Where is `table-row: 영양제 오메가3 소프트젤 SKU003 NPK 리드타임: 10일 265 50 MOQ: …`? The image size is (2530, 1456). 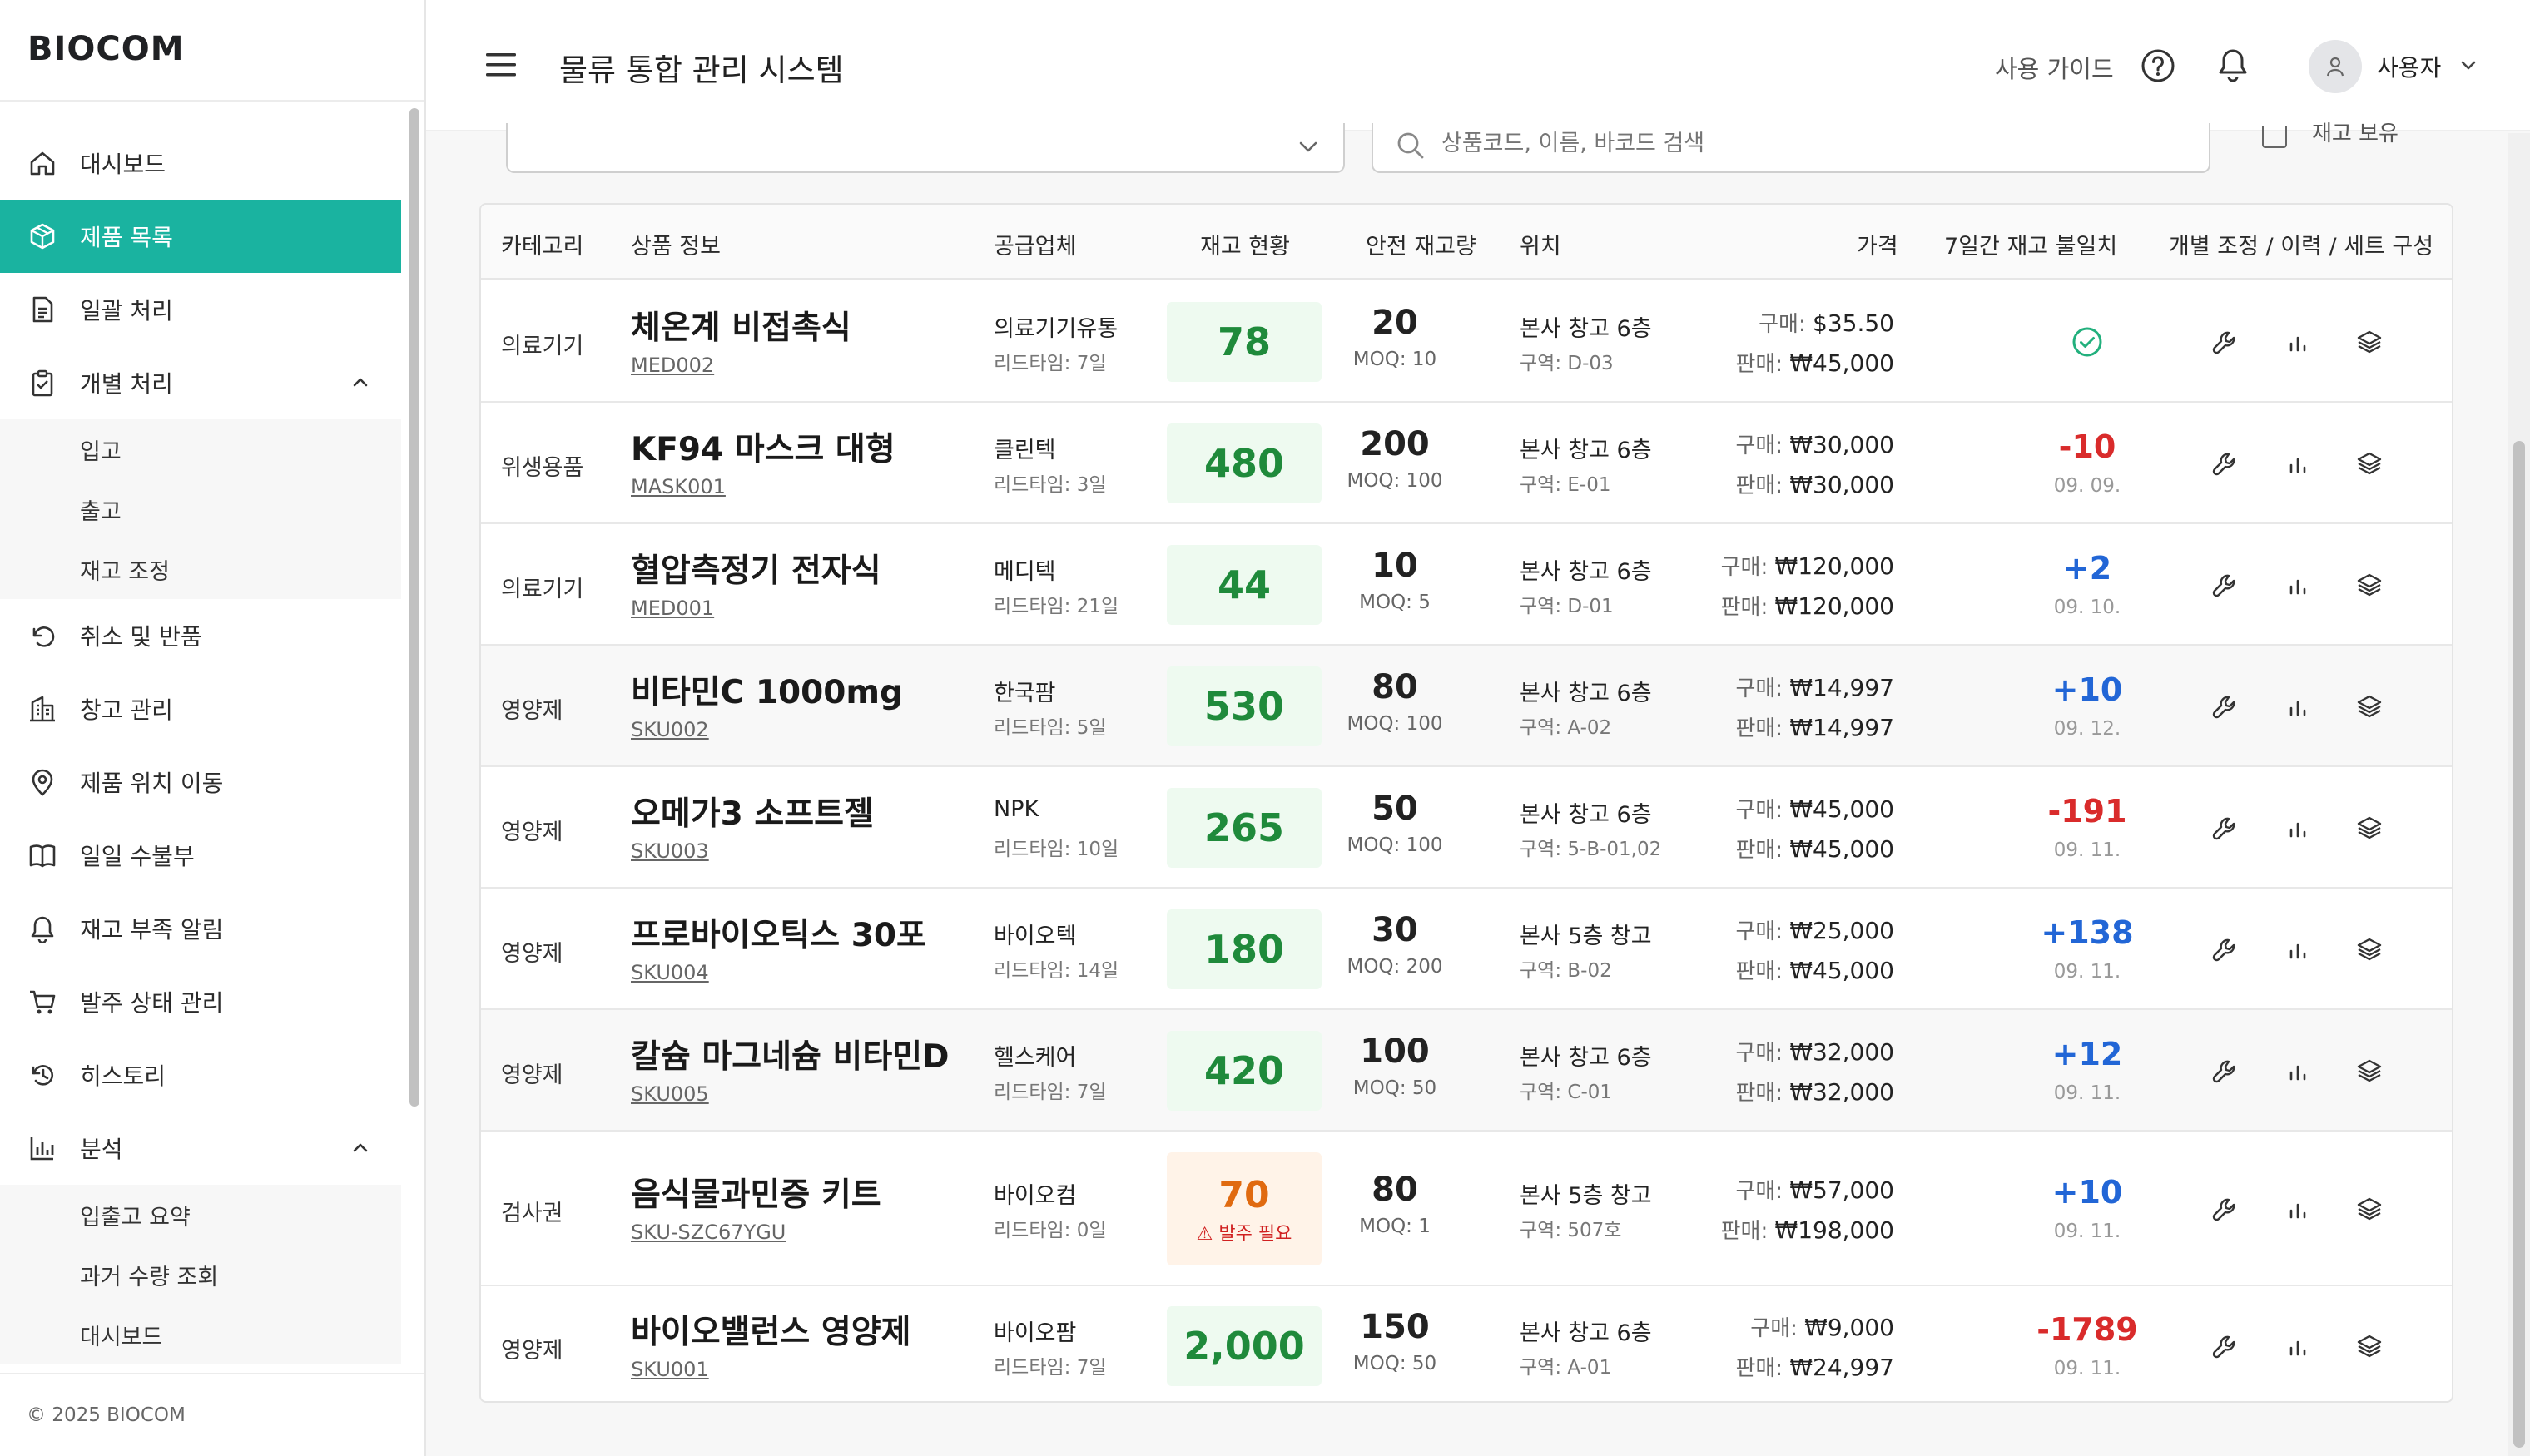
table-row: 영양제 오메가3 소프트젤 SKU003 NPK 리드타임: 10일 265 50 MOQ: … is located at coordinates (1466, 828).